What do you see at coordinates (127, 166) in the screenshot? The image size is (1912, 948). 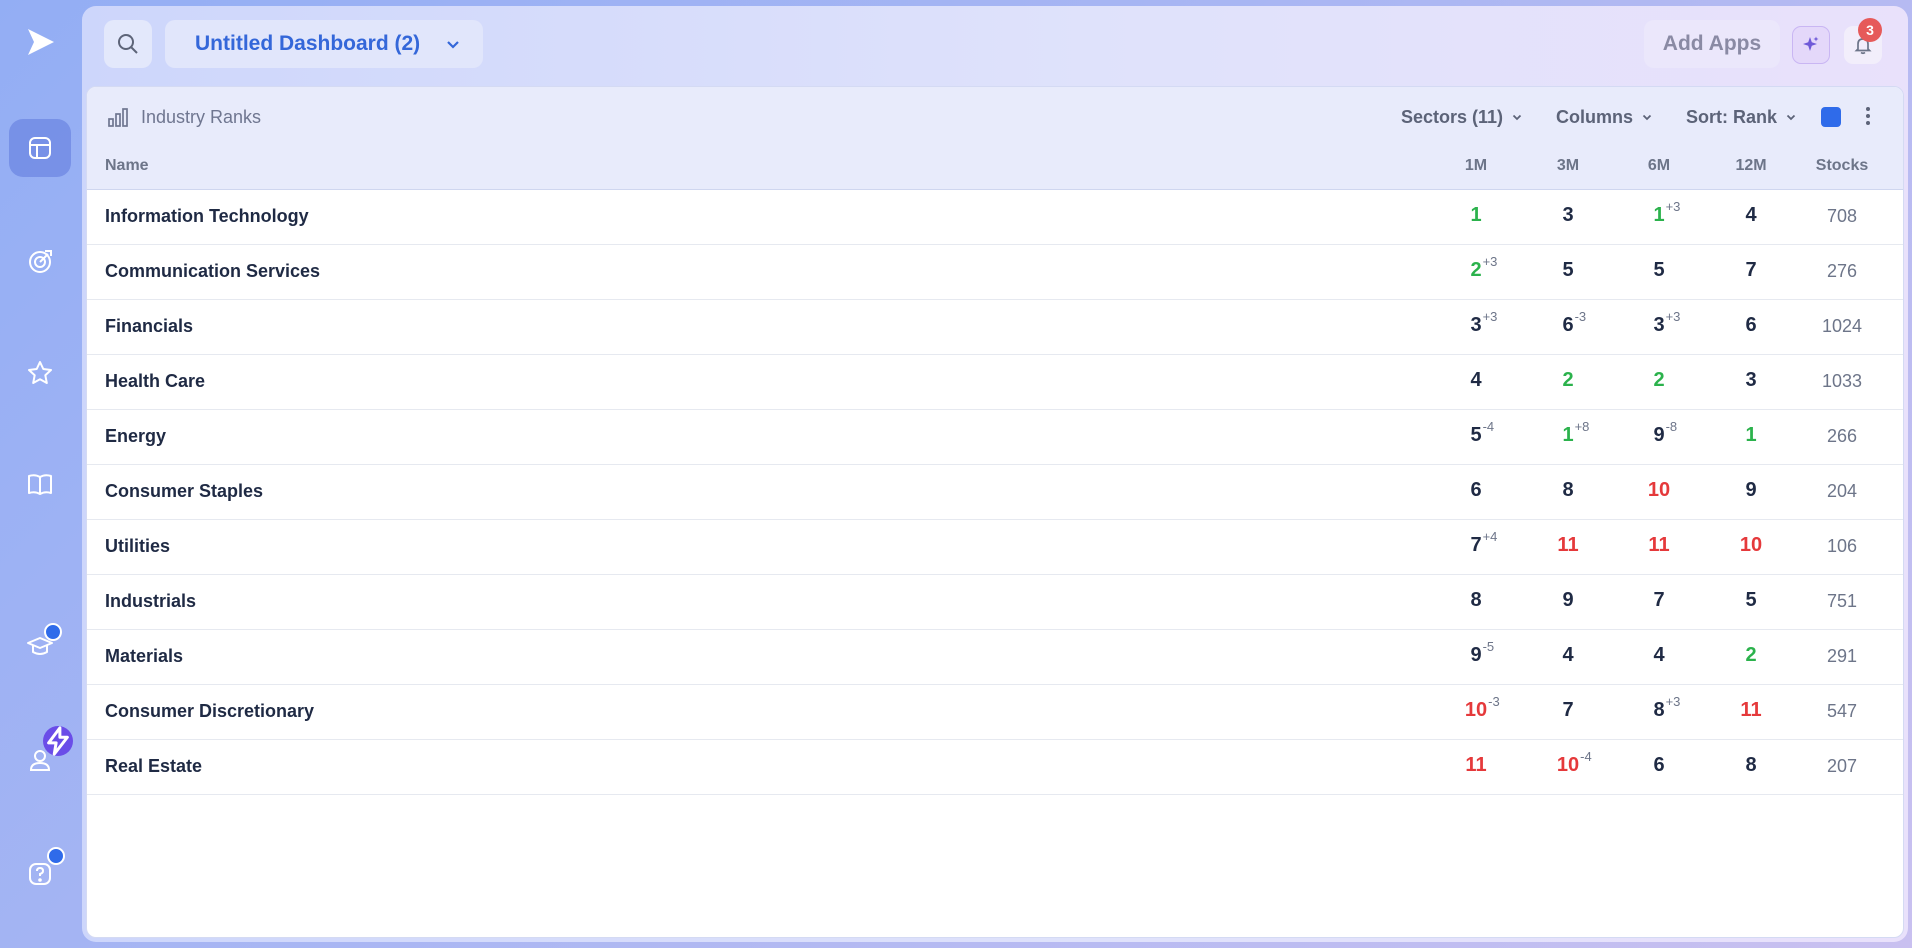 I see `column-header-name: Name` at bounding box center [127, 166].